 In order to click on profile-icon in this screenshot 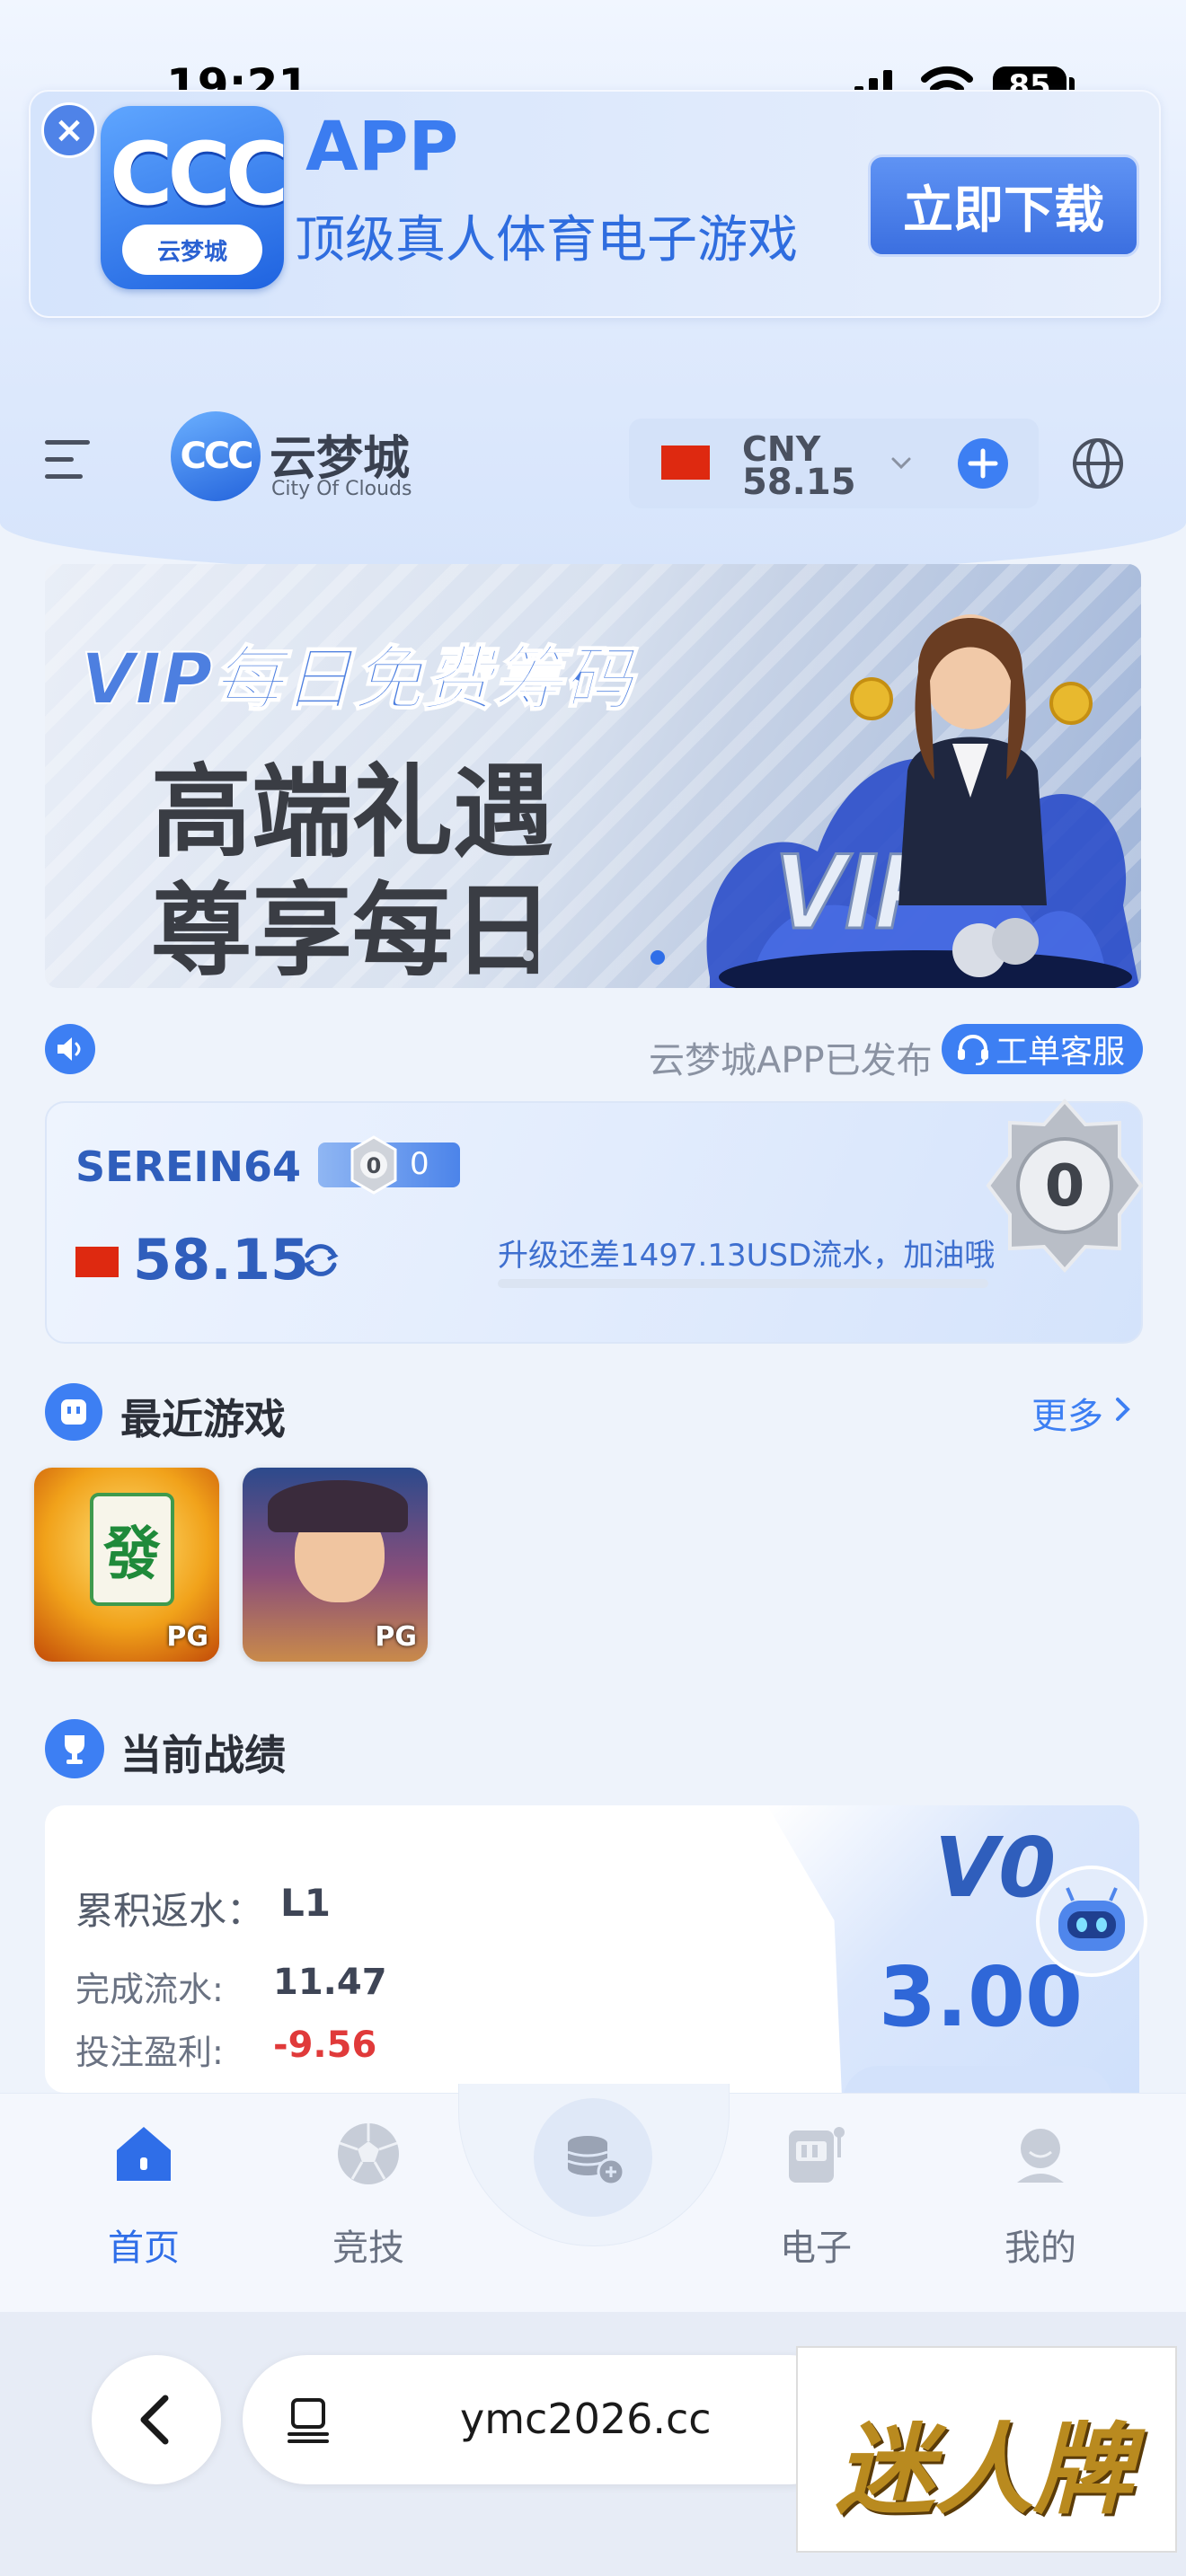, I will do `click(1040, 2154)`.